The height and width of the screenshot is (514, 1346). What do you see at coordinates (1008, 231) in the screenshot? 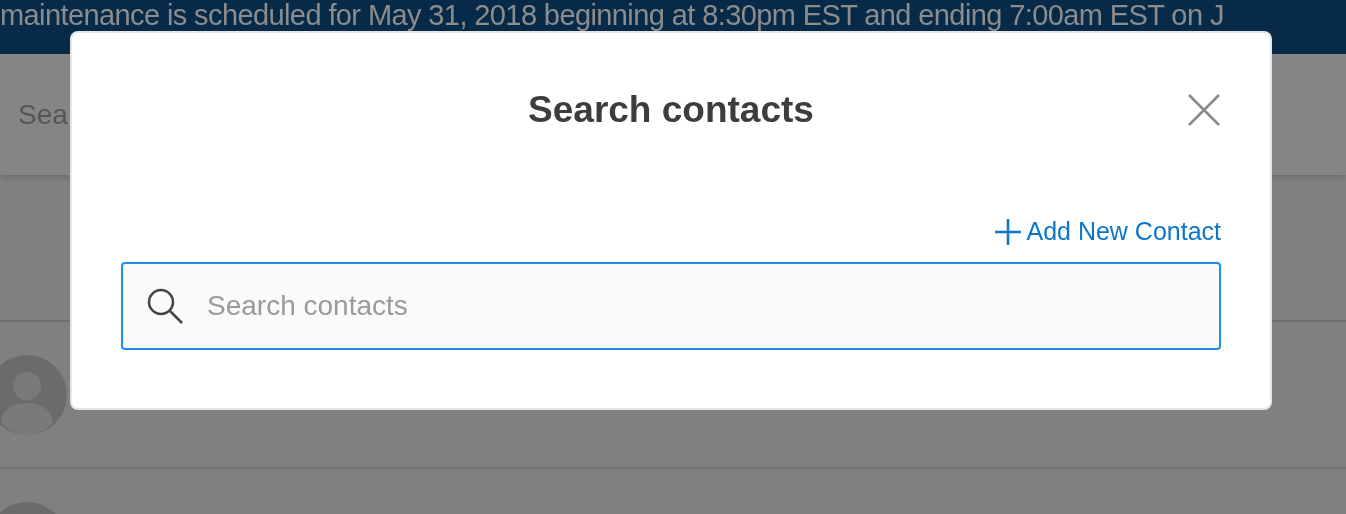
I see `plus-icon` at bounding box center [1008, 231].